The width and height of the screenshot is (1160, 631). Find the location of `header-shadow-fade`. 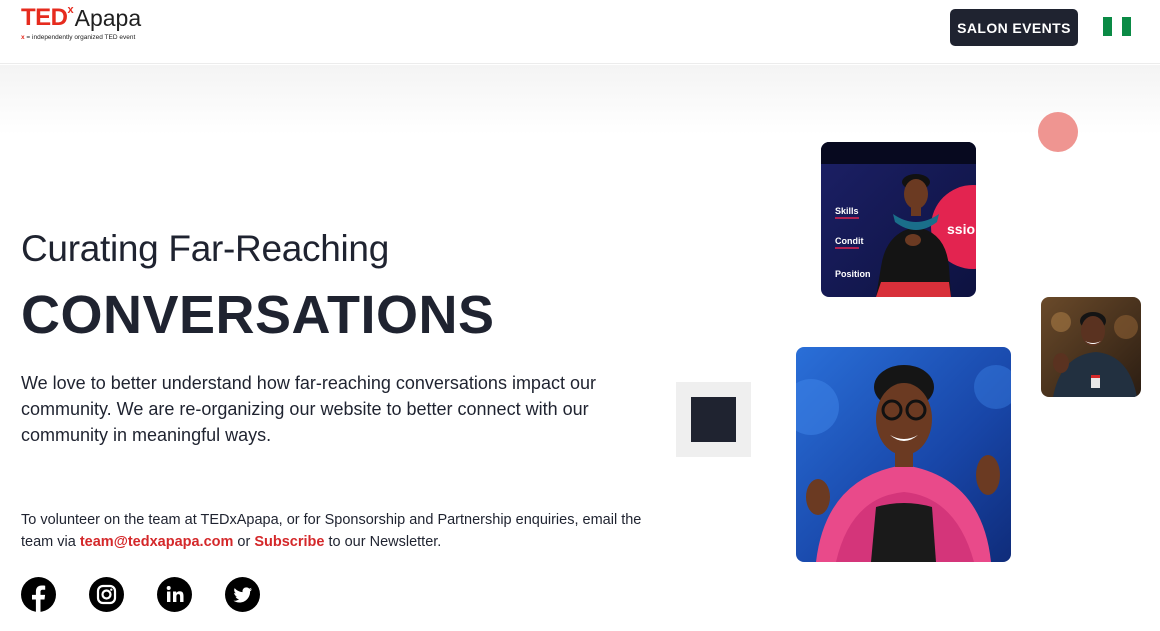

header-shadow-fade is located at coordinates (580, 100).